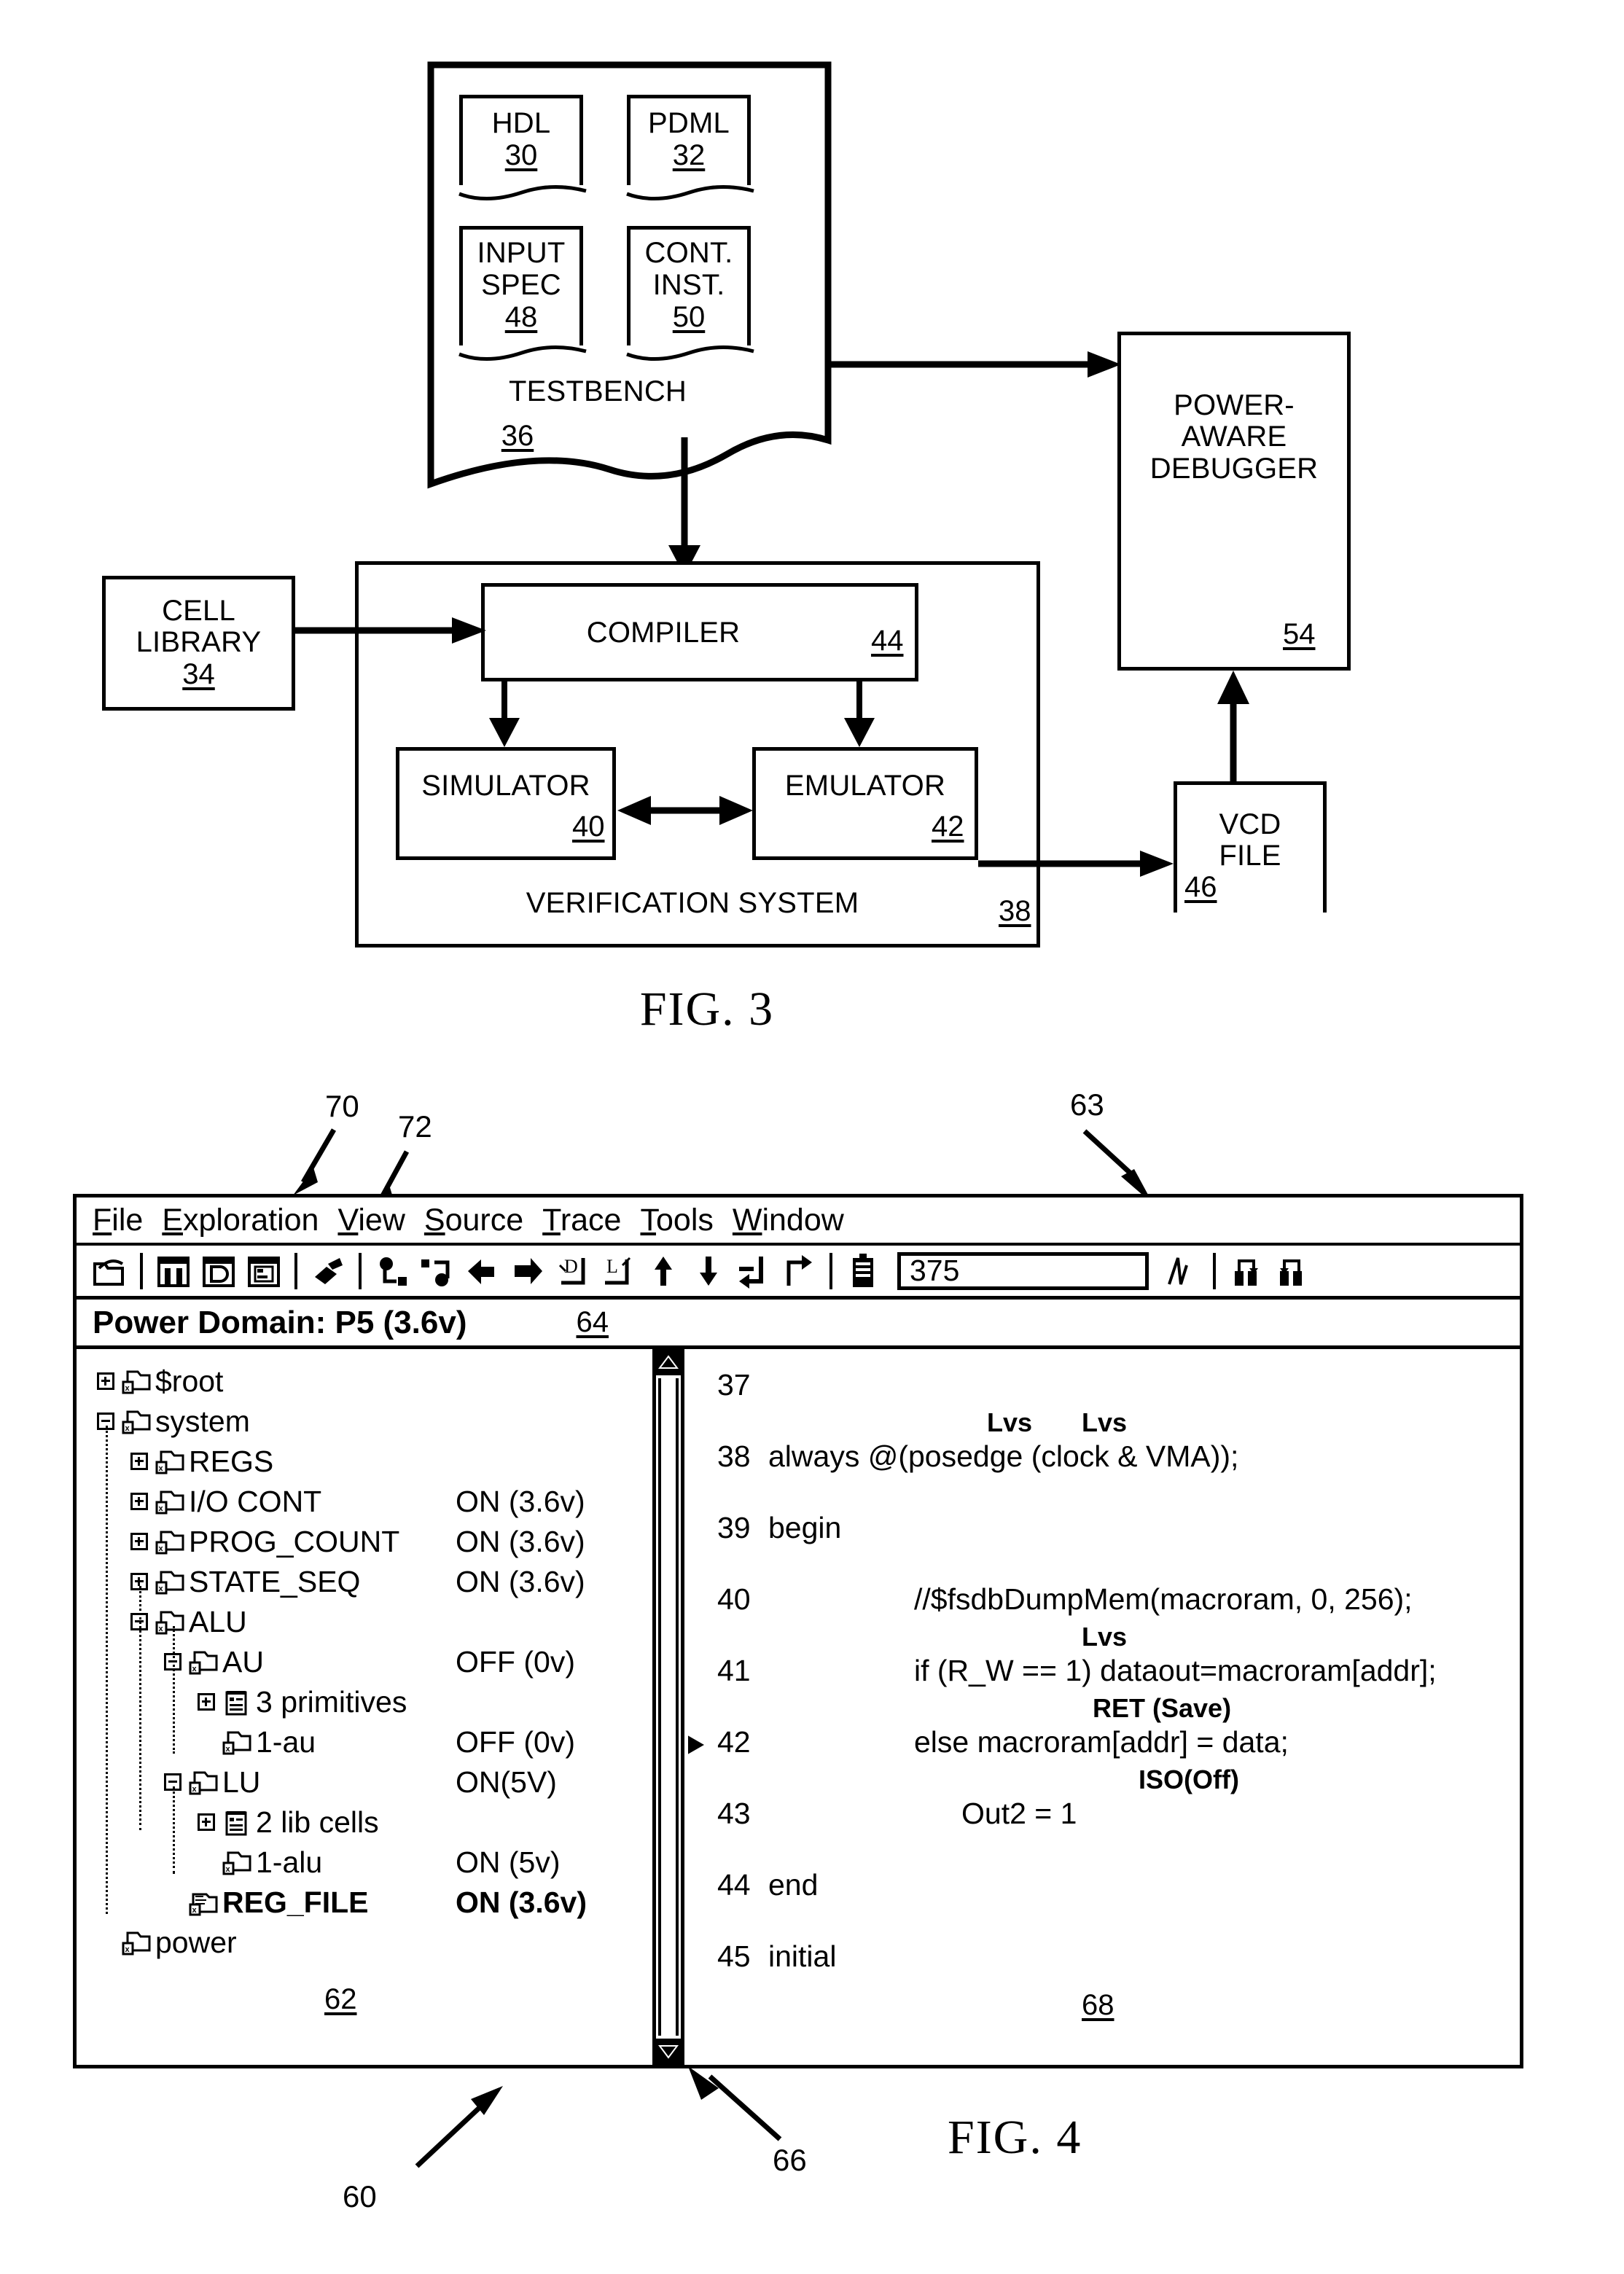  I want to click on menu-item-window: Window, so click(788, 1220).